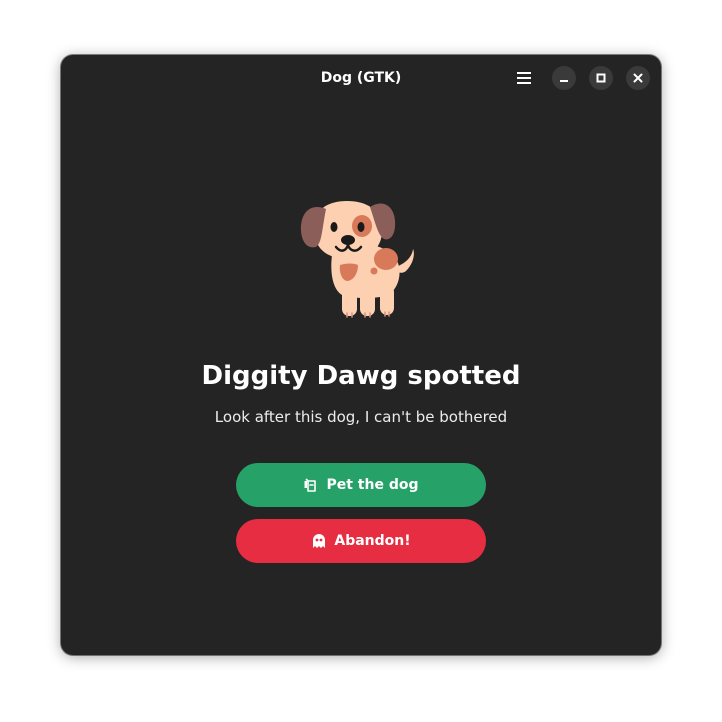  I want to click on maximize-icon, so click(601, 78).